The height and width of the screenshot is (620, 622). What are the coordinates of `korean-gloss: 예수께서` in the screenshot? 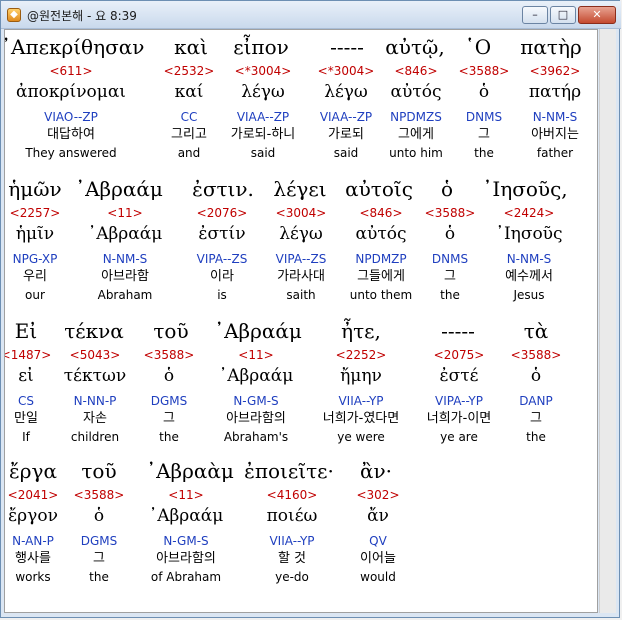 It's located at (529, 276).